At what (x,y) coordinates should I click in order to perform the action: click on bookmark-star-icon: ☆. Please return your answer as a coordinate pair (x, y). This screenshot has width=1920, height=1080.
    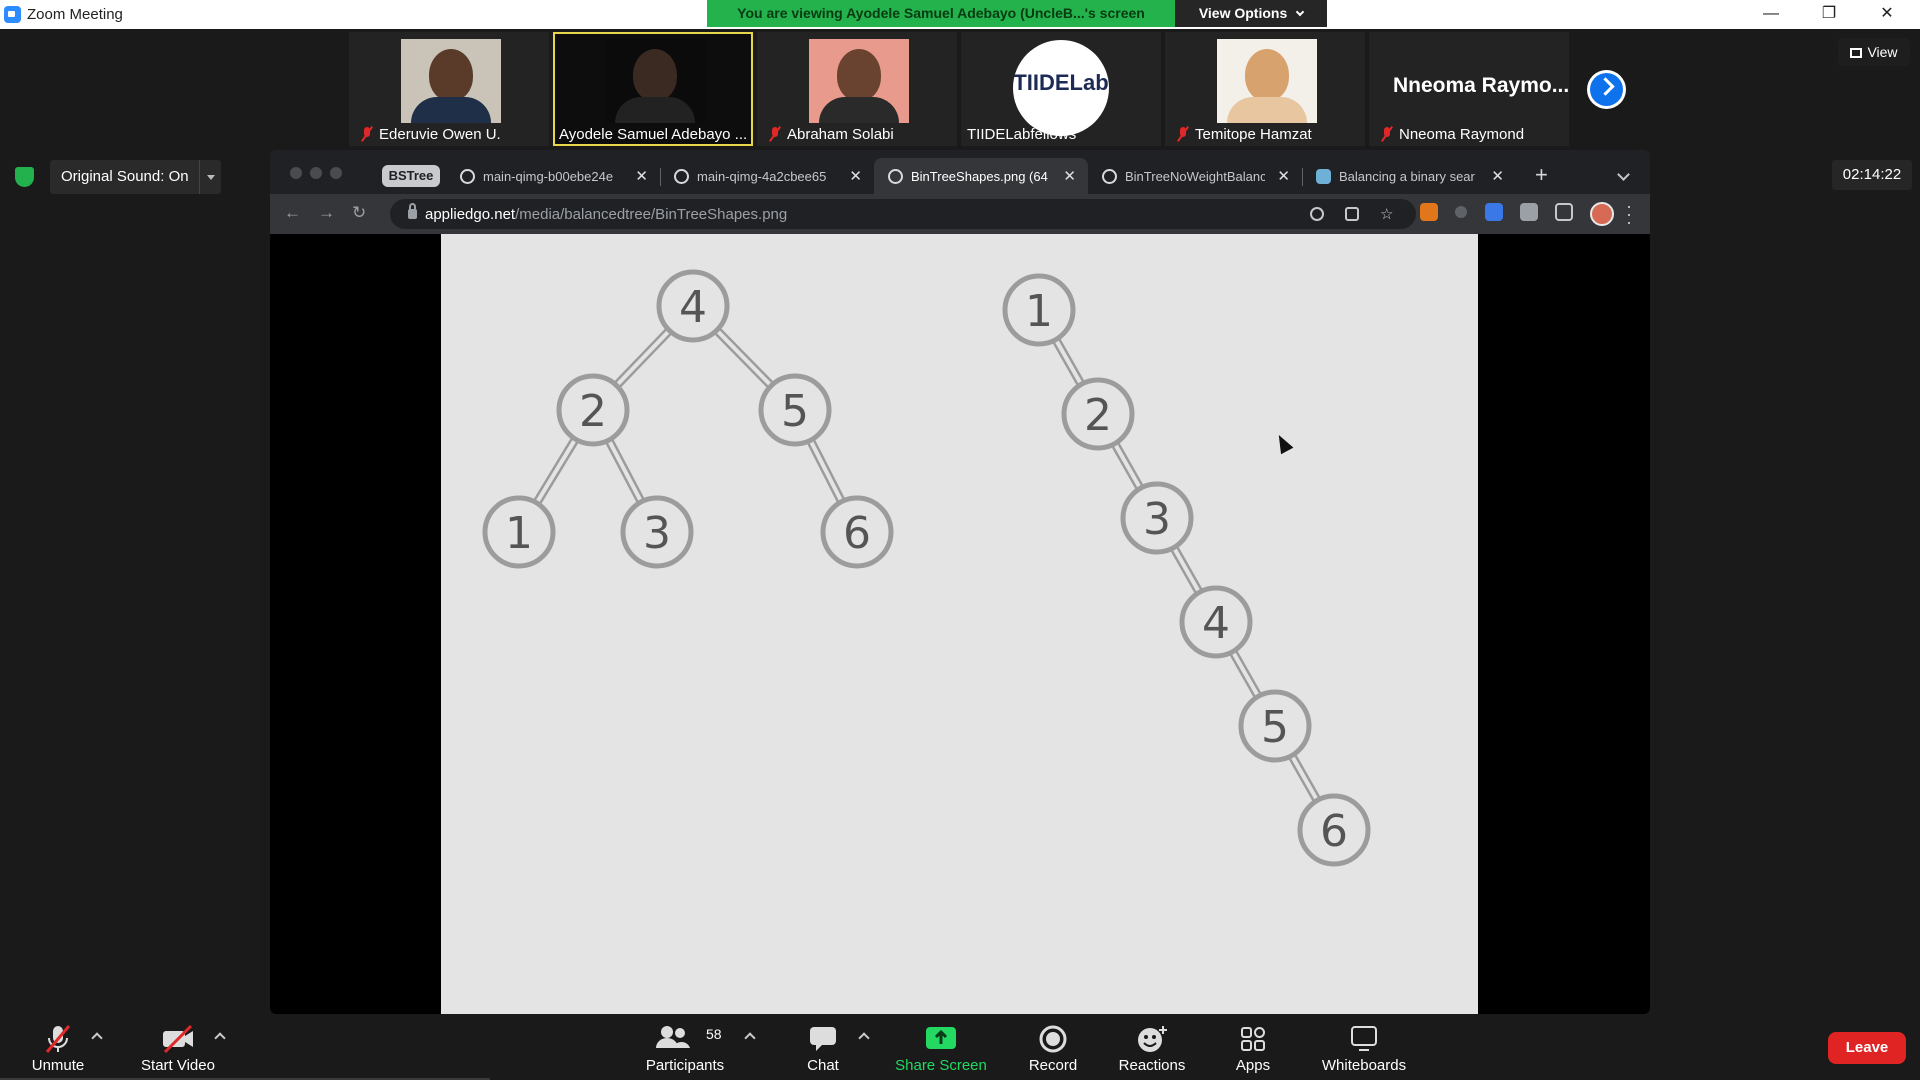
    Looking at the image, I should click on (1387, 214).